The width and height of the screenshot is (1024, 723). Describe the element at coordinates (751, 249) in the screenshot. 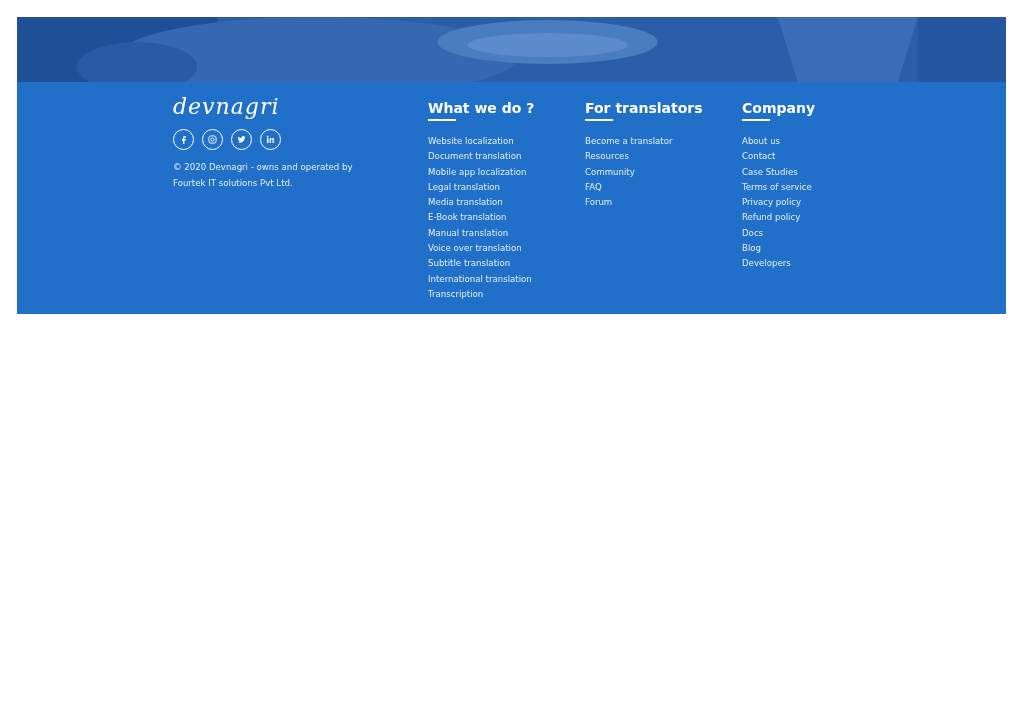

I see `footer-link: Blog` at that location.